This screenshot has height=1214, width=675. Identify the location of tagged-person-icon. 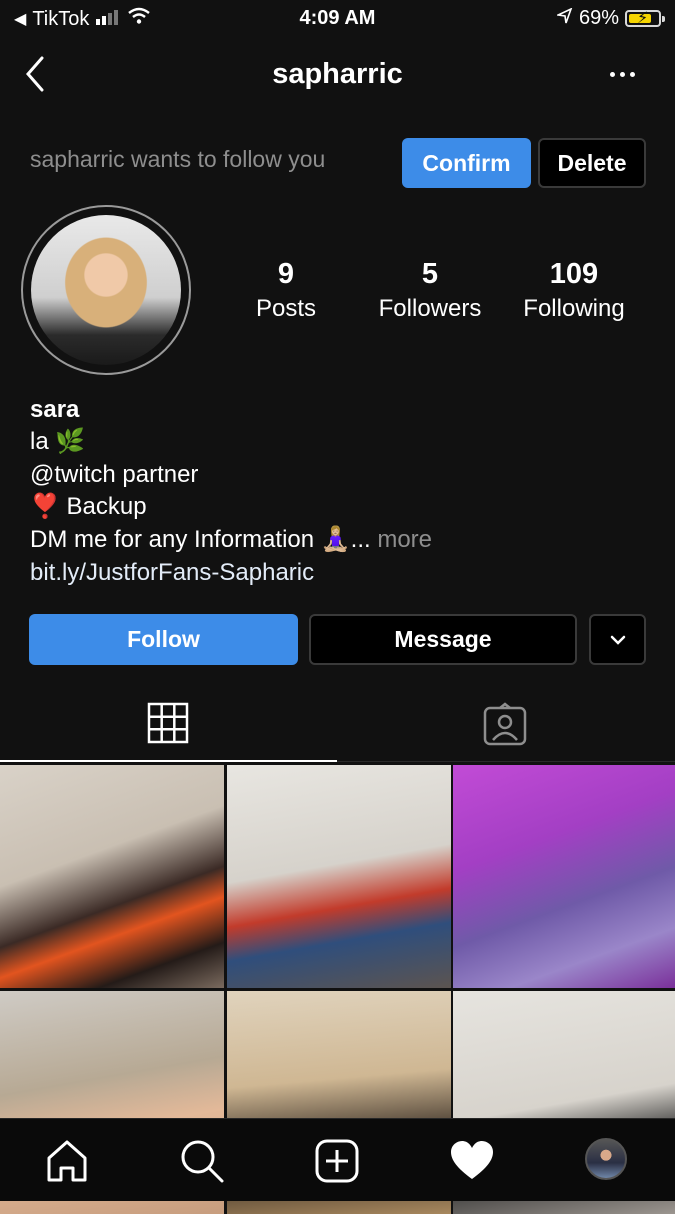
(505, 724).